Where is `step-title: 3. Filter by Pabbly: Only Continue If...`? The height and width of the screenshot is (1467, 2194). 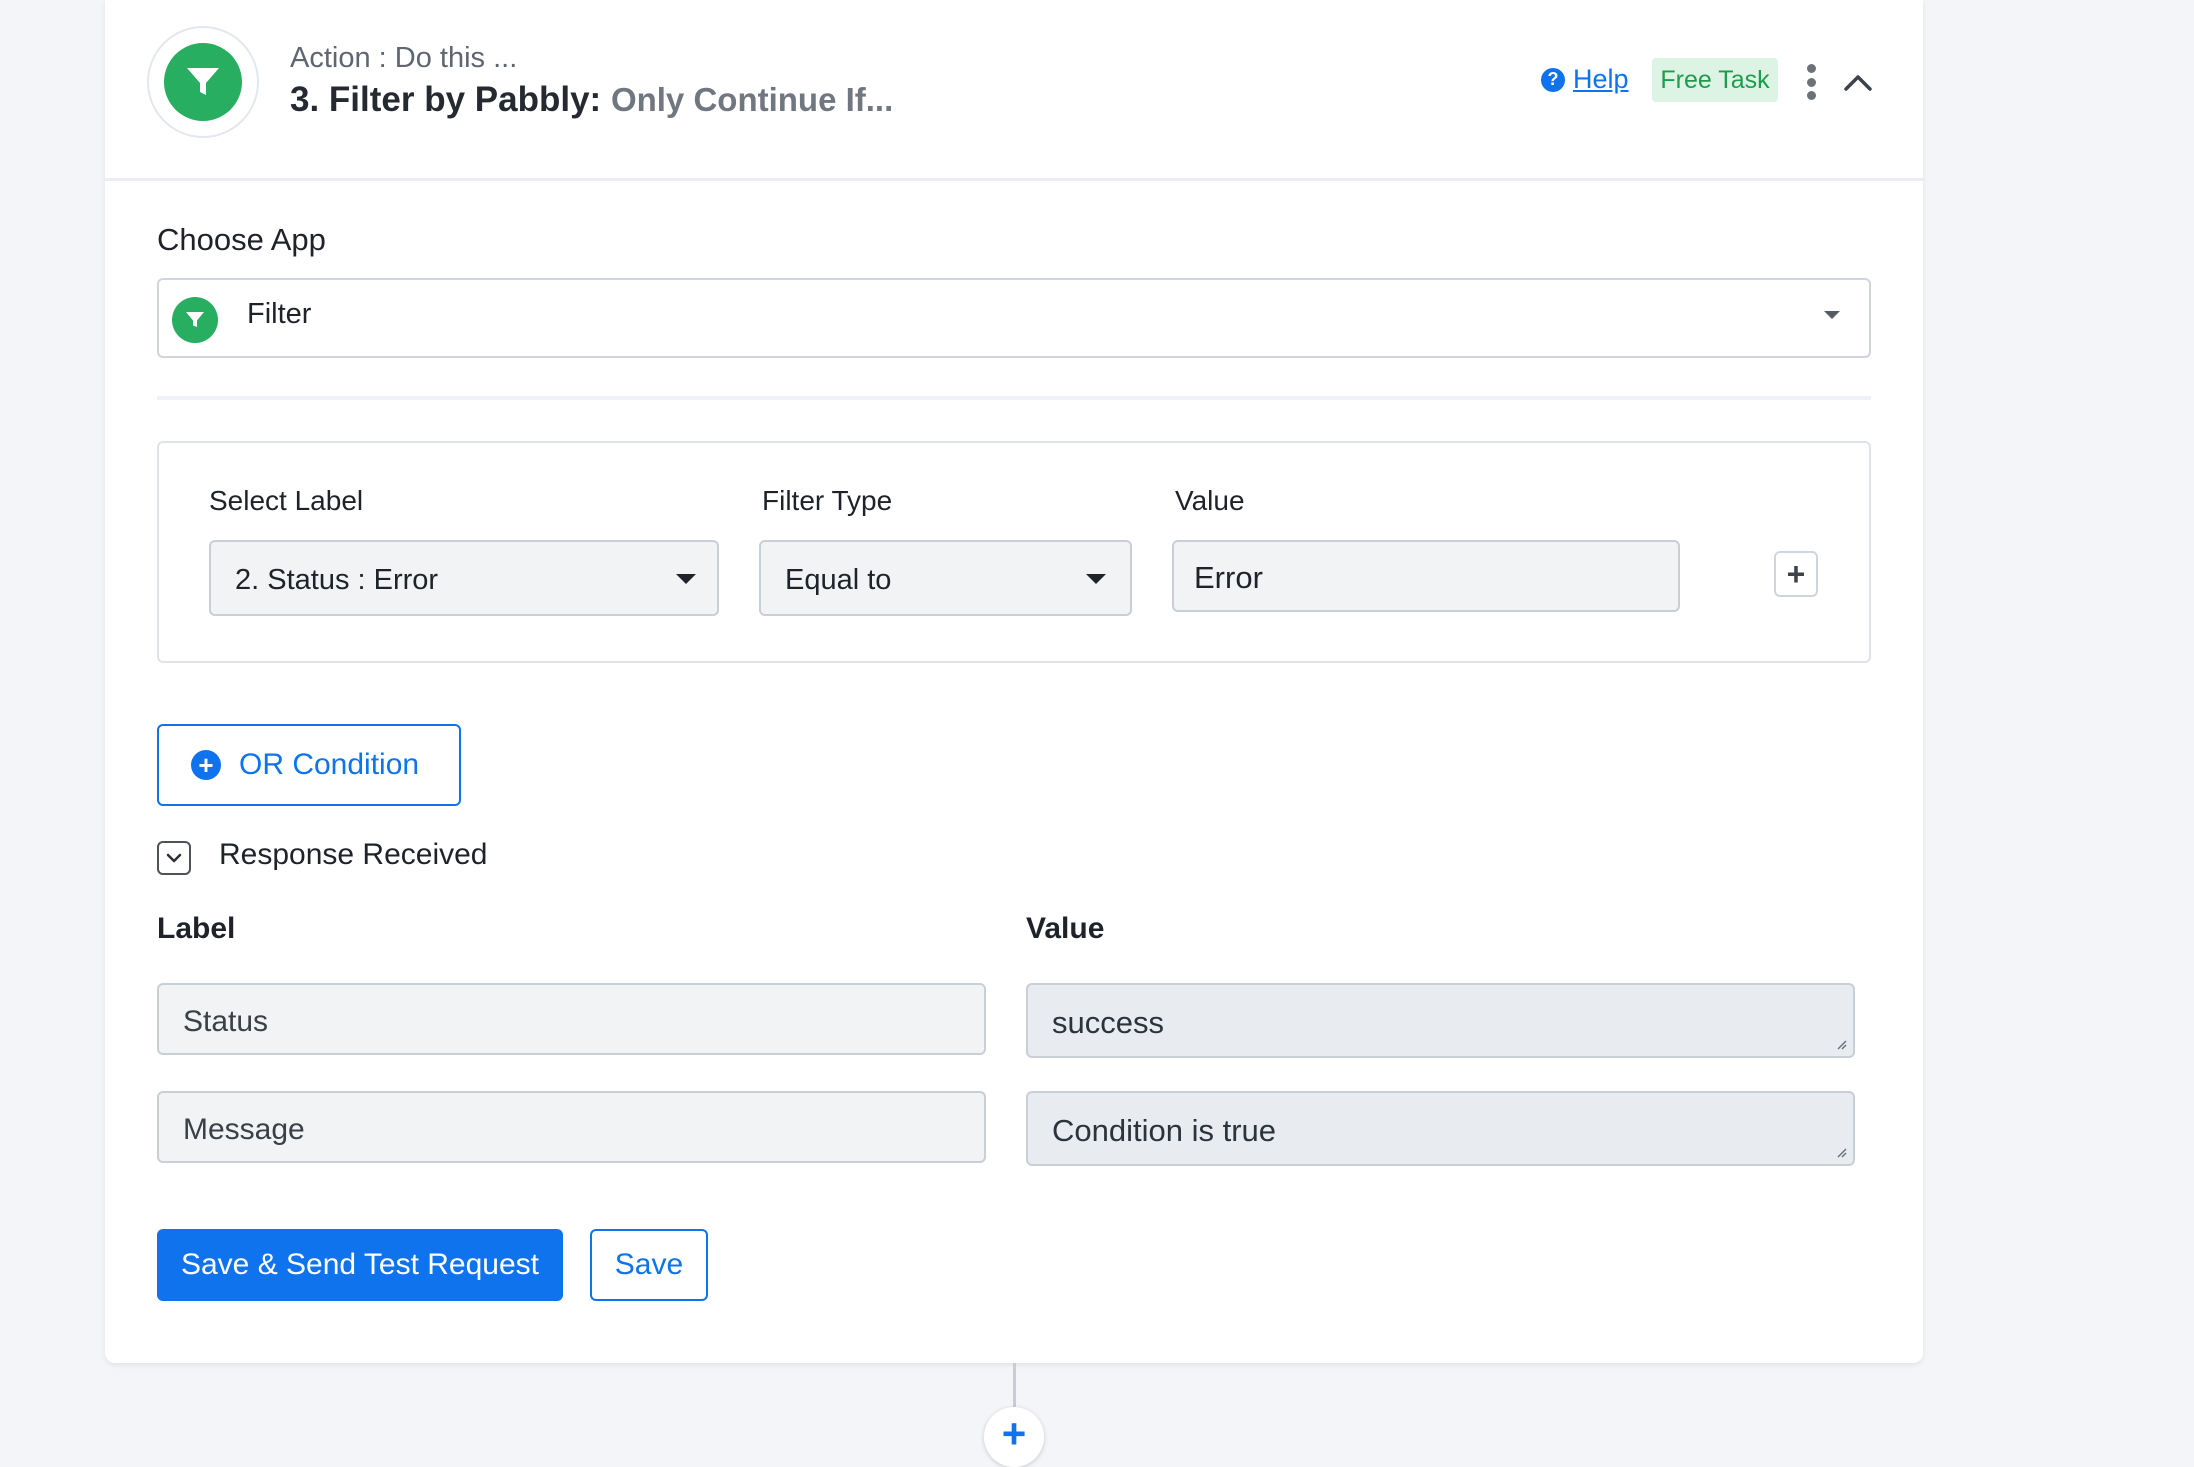
step-title: 3. Filter by Pabbly: Only Continue If... is located at coordinates (591, 100).